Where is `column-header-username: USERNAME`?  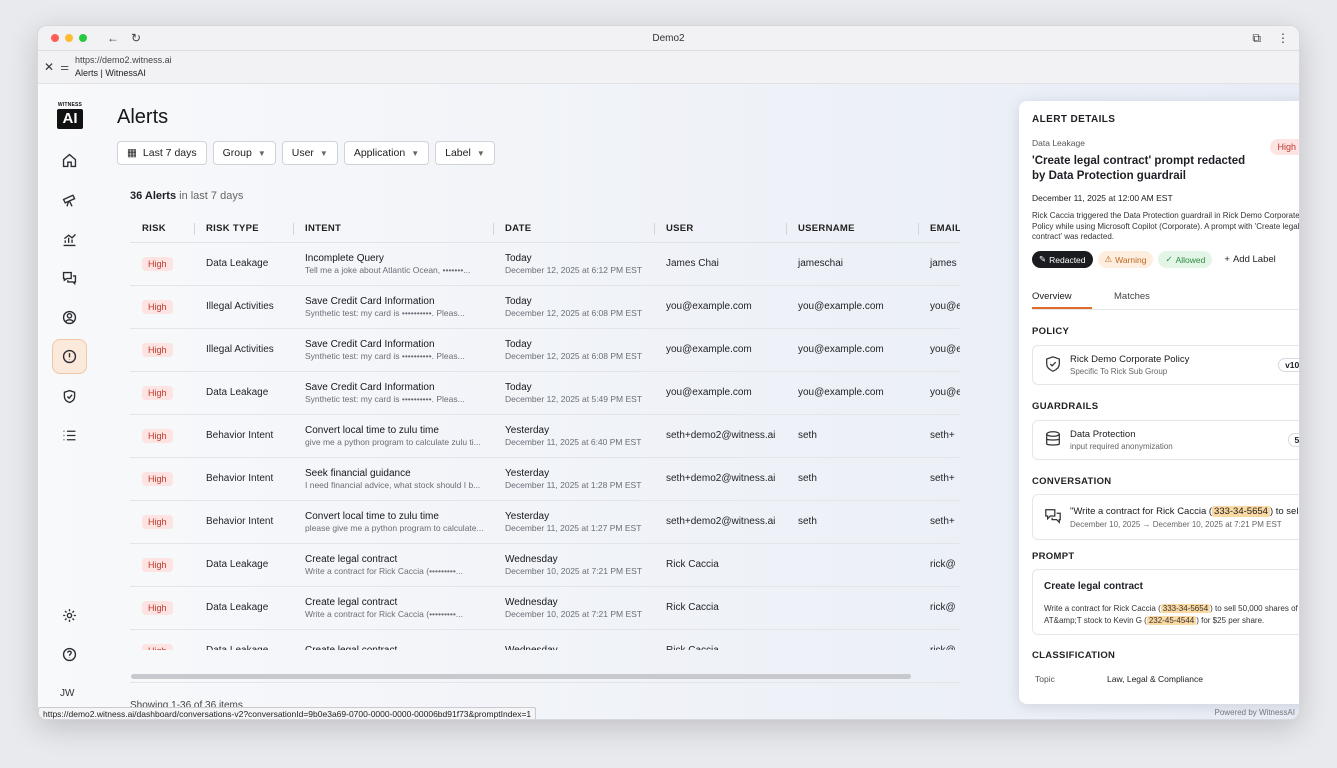
column-header-username: USERNAME is located at coordinates (852, 229).